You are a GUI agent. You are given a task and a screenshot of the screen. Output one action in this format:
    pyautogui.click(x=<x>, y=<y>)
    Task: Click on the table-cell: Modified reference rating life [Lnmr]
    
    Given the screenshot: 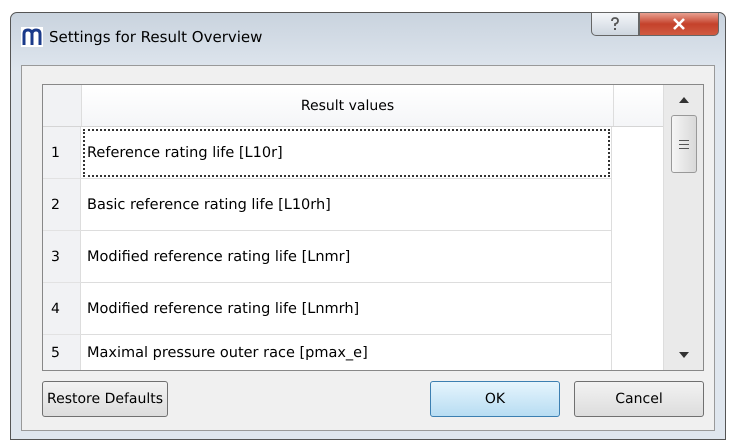 What is the action you would take?
    pyautogui.click(x=346, y=257)
    